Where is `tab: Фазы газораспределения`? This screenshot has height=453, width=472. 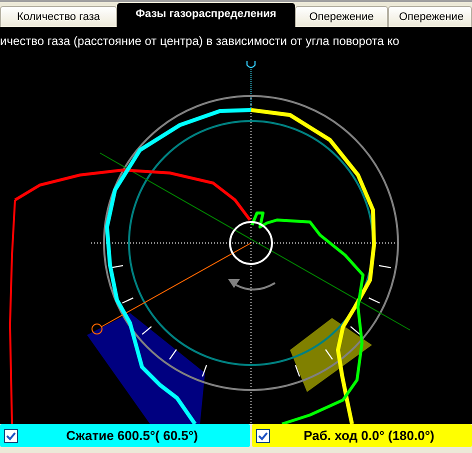 tab: Фазы газораспределения is located at coordinates (206, 15).